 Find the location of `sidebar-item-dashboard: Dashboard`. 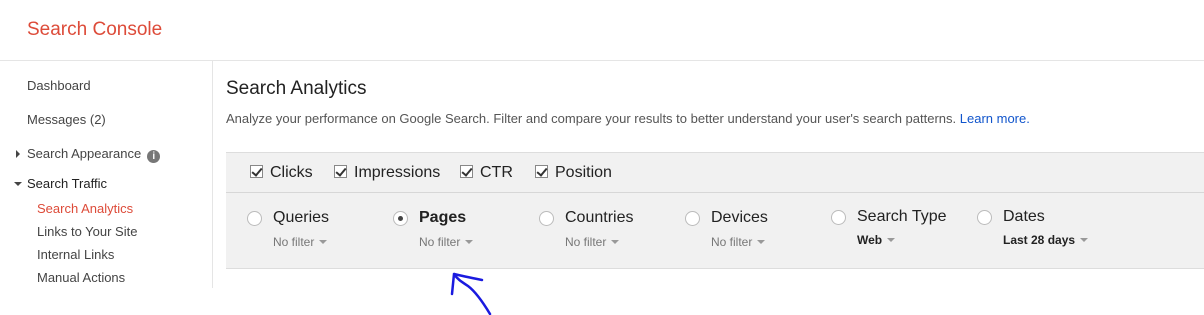

sidebar-item-dashboard: Dashboard is located at coordinates (59, 85).